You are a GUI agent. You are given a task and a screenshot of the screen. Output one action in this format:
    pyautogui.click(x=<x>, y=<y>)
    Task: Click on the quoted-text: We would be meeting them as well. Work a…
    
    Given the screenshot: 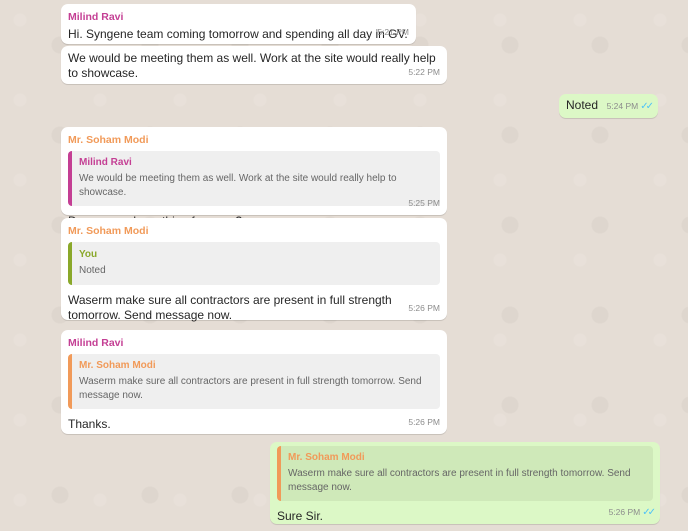 What is the action you would take?
    pyautogui.click(x=238, y=185)
    